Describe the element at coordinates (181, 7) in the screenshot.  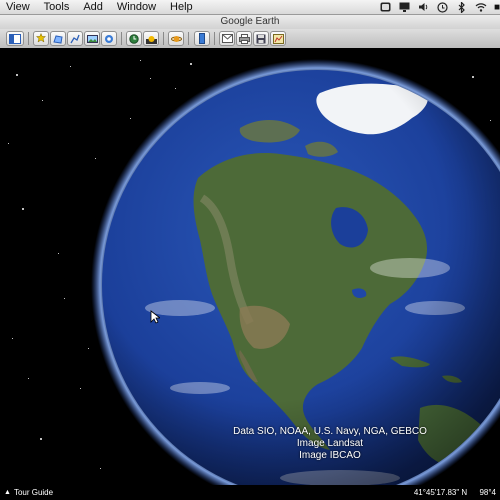
I see `menu-help: Help` at that location.